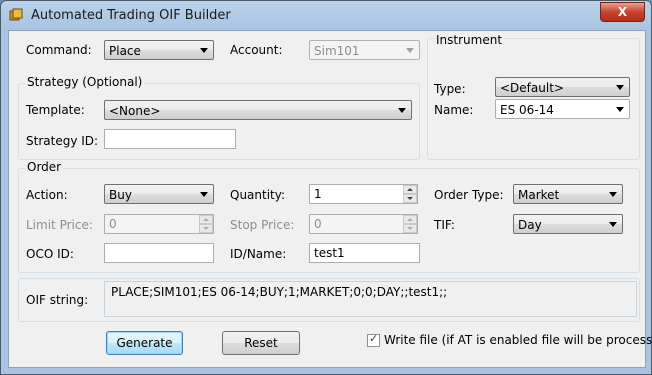 This screenshot has width=652, height=375. I want to click on template-label: Template:, so click(55, 110).